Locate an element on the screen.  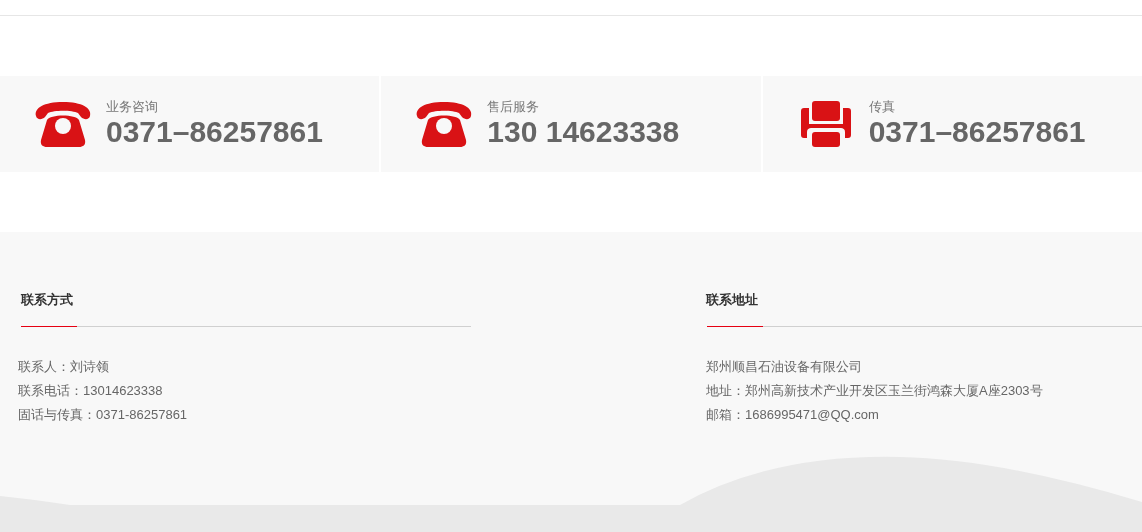
phone-number: 130 14623338 is located at coordinates (583, 132).